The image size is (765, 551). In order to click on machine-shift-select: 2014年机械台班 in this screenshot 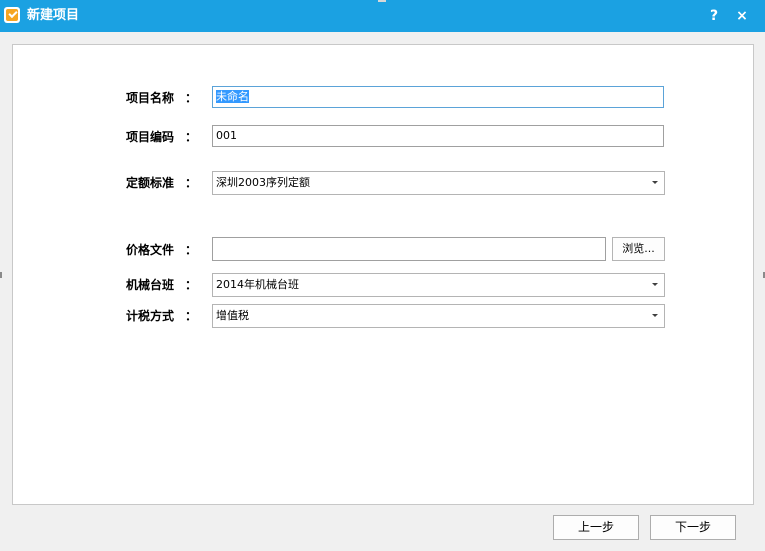, I will do `click(438, 285)`.